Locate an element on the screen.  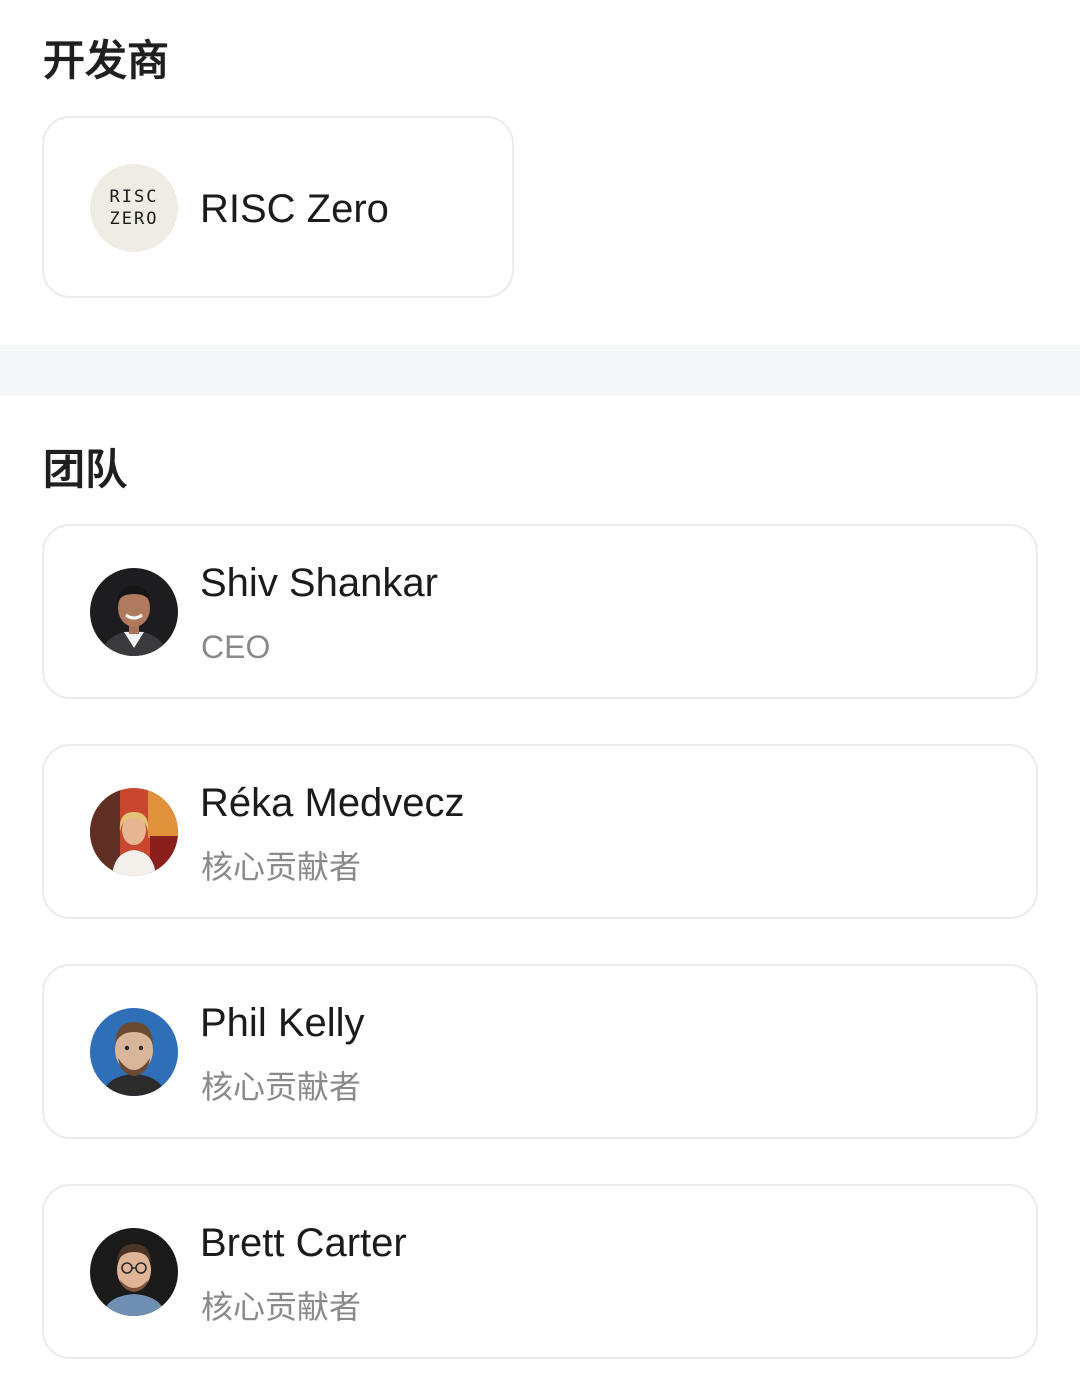
logo-text-line1: RISC is located at coordinates (134, 197).